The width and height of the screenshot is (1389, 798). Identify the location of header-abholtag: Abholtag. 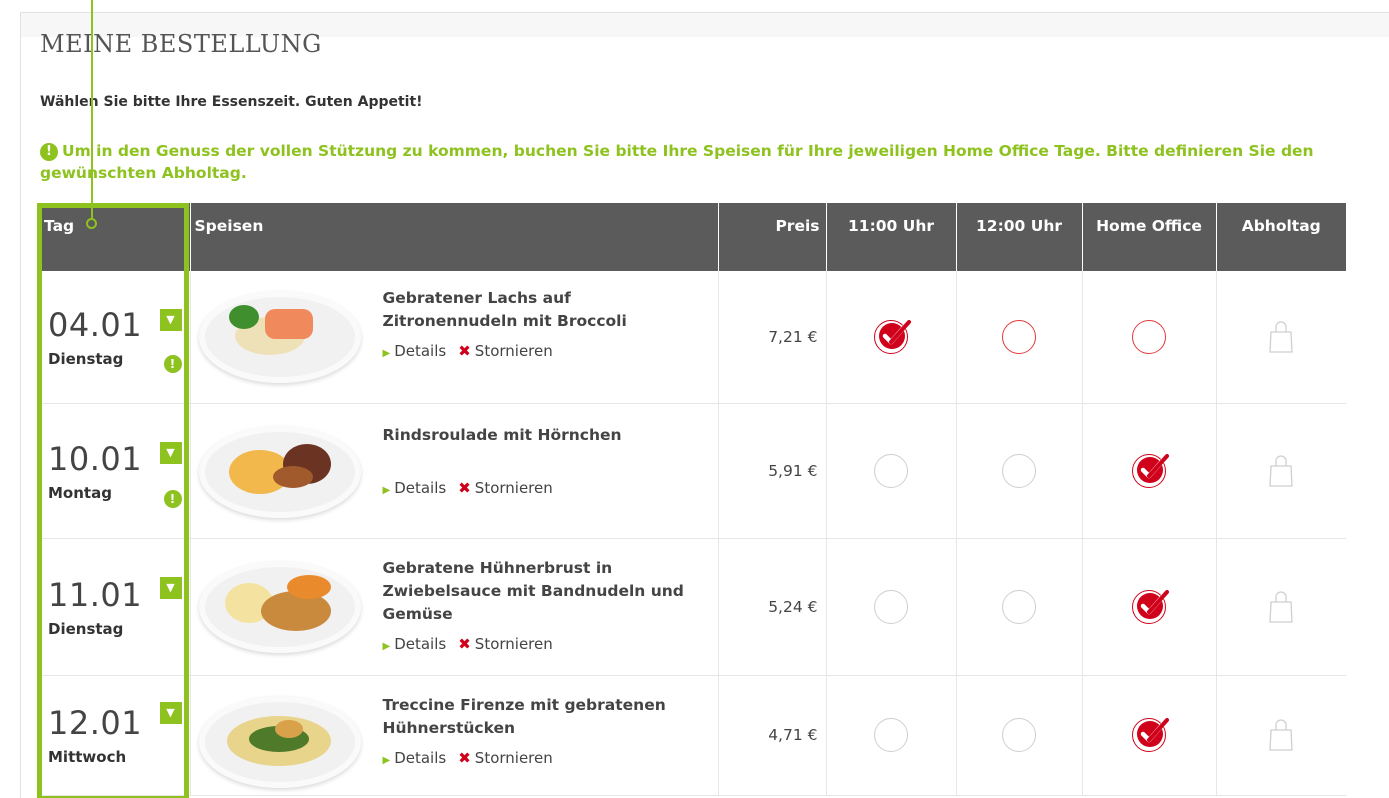
(1281, 237).